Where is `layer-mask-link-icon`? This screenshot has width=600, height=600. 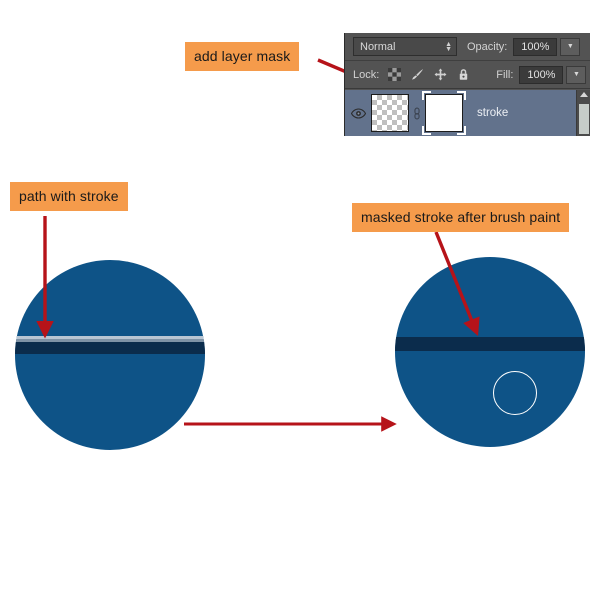 layer-mask-link-icon is located at coordinates (417, 113).